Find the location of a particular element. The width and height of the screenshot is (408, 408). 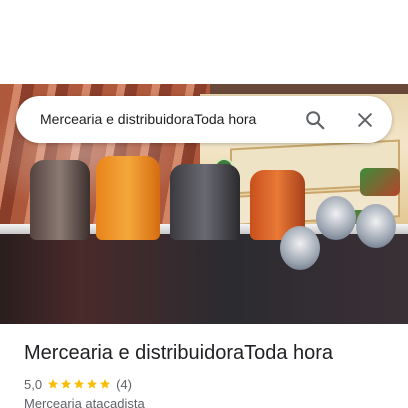

pack-graphic is located at coordinates (380, 182).